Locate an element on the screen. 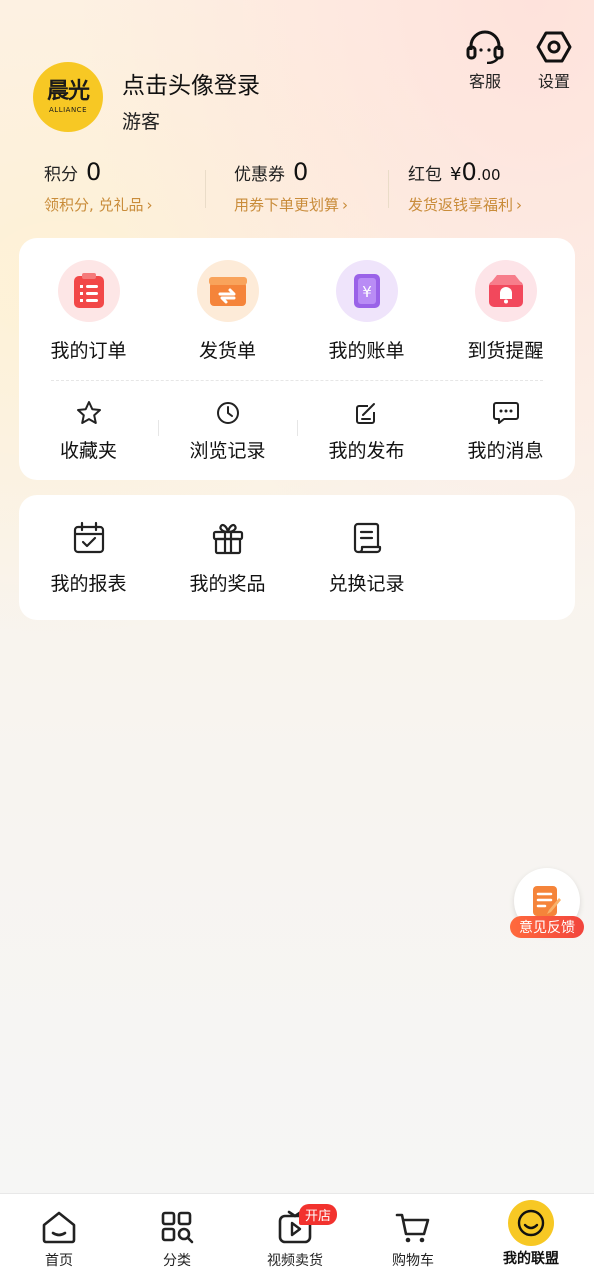  open-store-badge: 开店 is located at coordinates (318, 1214).